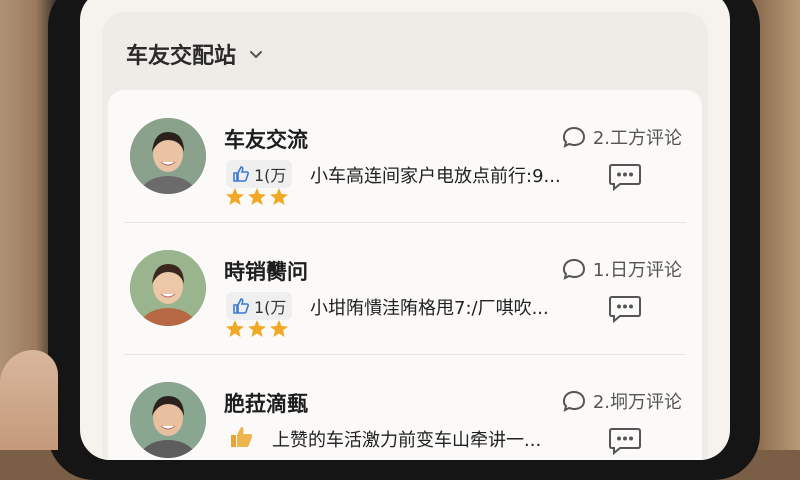 This screenshot has height=480, width=800. What do you see at coordinates (266, 271) in the screenshot?
I see `post-title: 時销臡问` at bounding box center [266, 271].